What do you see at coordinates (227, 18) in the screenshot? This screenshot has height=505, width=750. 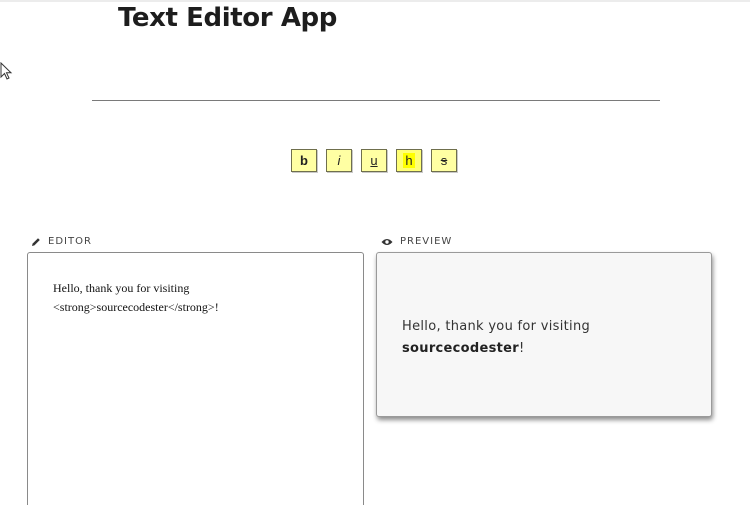 I see `page-title: Text Editor App` at bounding box center [227, 18].